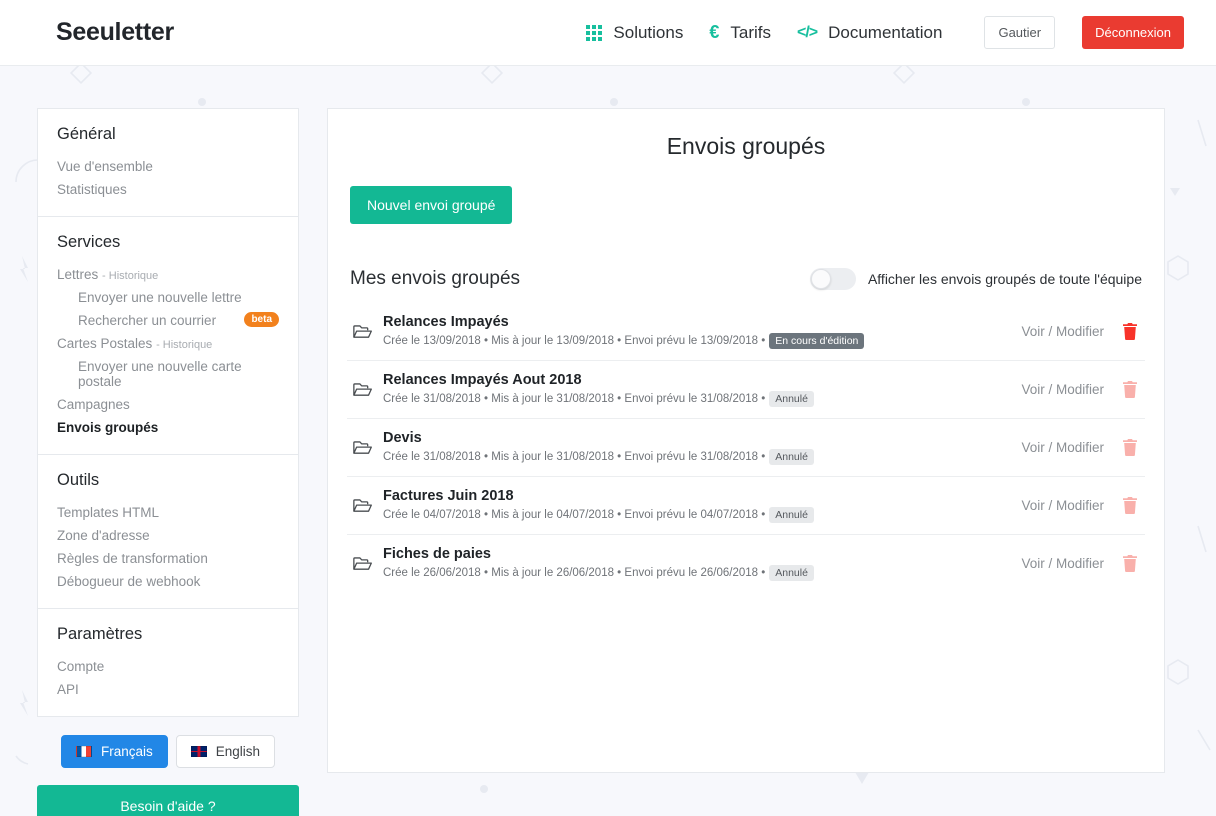  Describe the element at coordinates (168, 666) in the screenshot. I see `sidebar-item-compte: Compte` at that location.